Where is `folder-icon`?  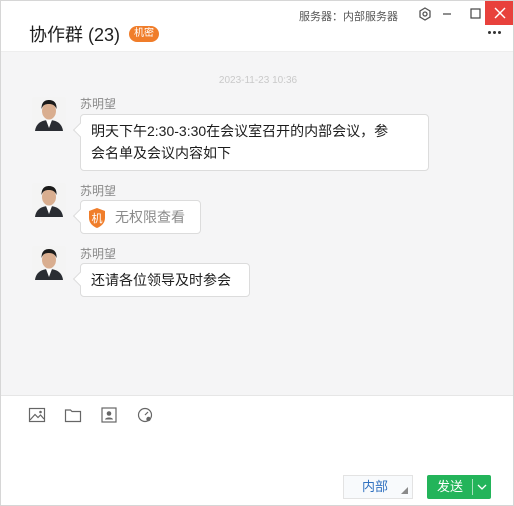
folder-icon is located at coordinates (73, 416).